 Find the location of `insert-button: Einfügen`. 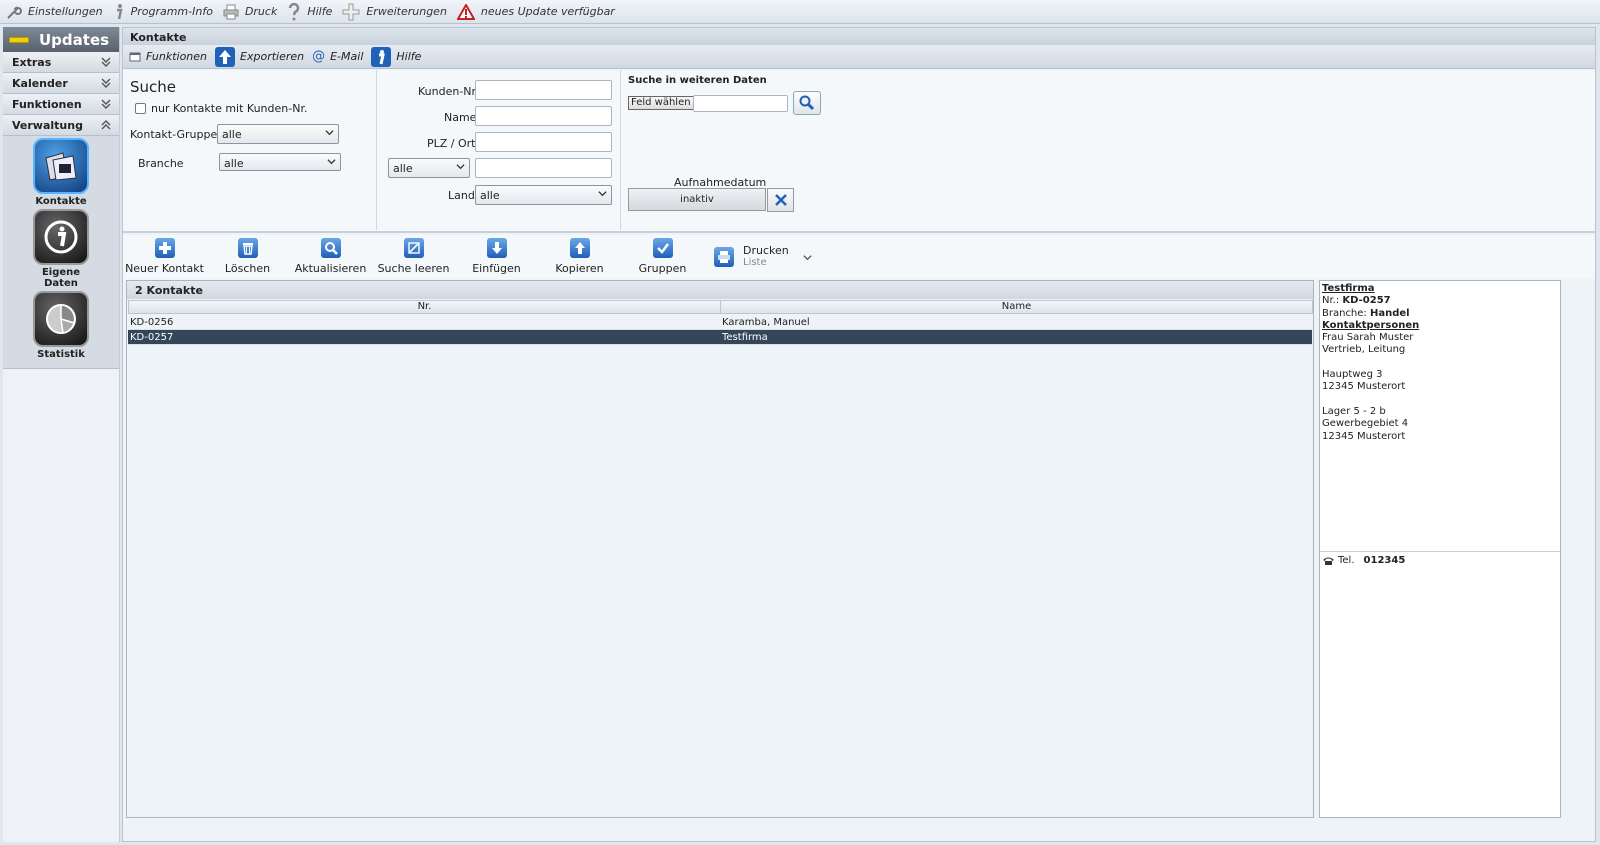

insert-button: Einfügen is located at coordinates (496, 257).